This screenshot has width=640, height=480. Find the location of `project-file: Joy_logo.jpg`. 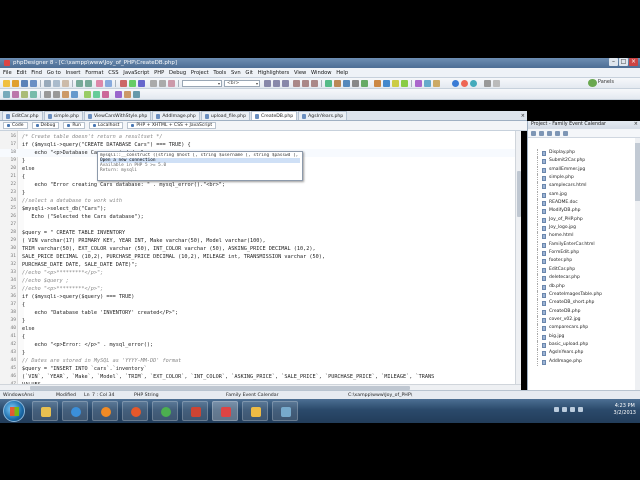

project-file: Joy_logo.jpg is located at coordinates (584, 228).